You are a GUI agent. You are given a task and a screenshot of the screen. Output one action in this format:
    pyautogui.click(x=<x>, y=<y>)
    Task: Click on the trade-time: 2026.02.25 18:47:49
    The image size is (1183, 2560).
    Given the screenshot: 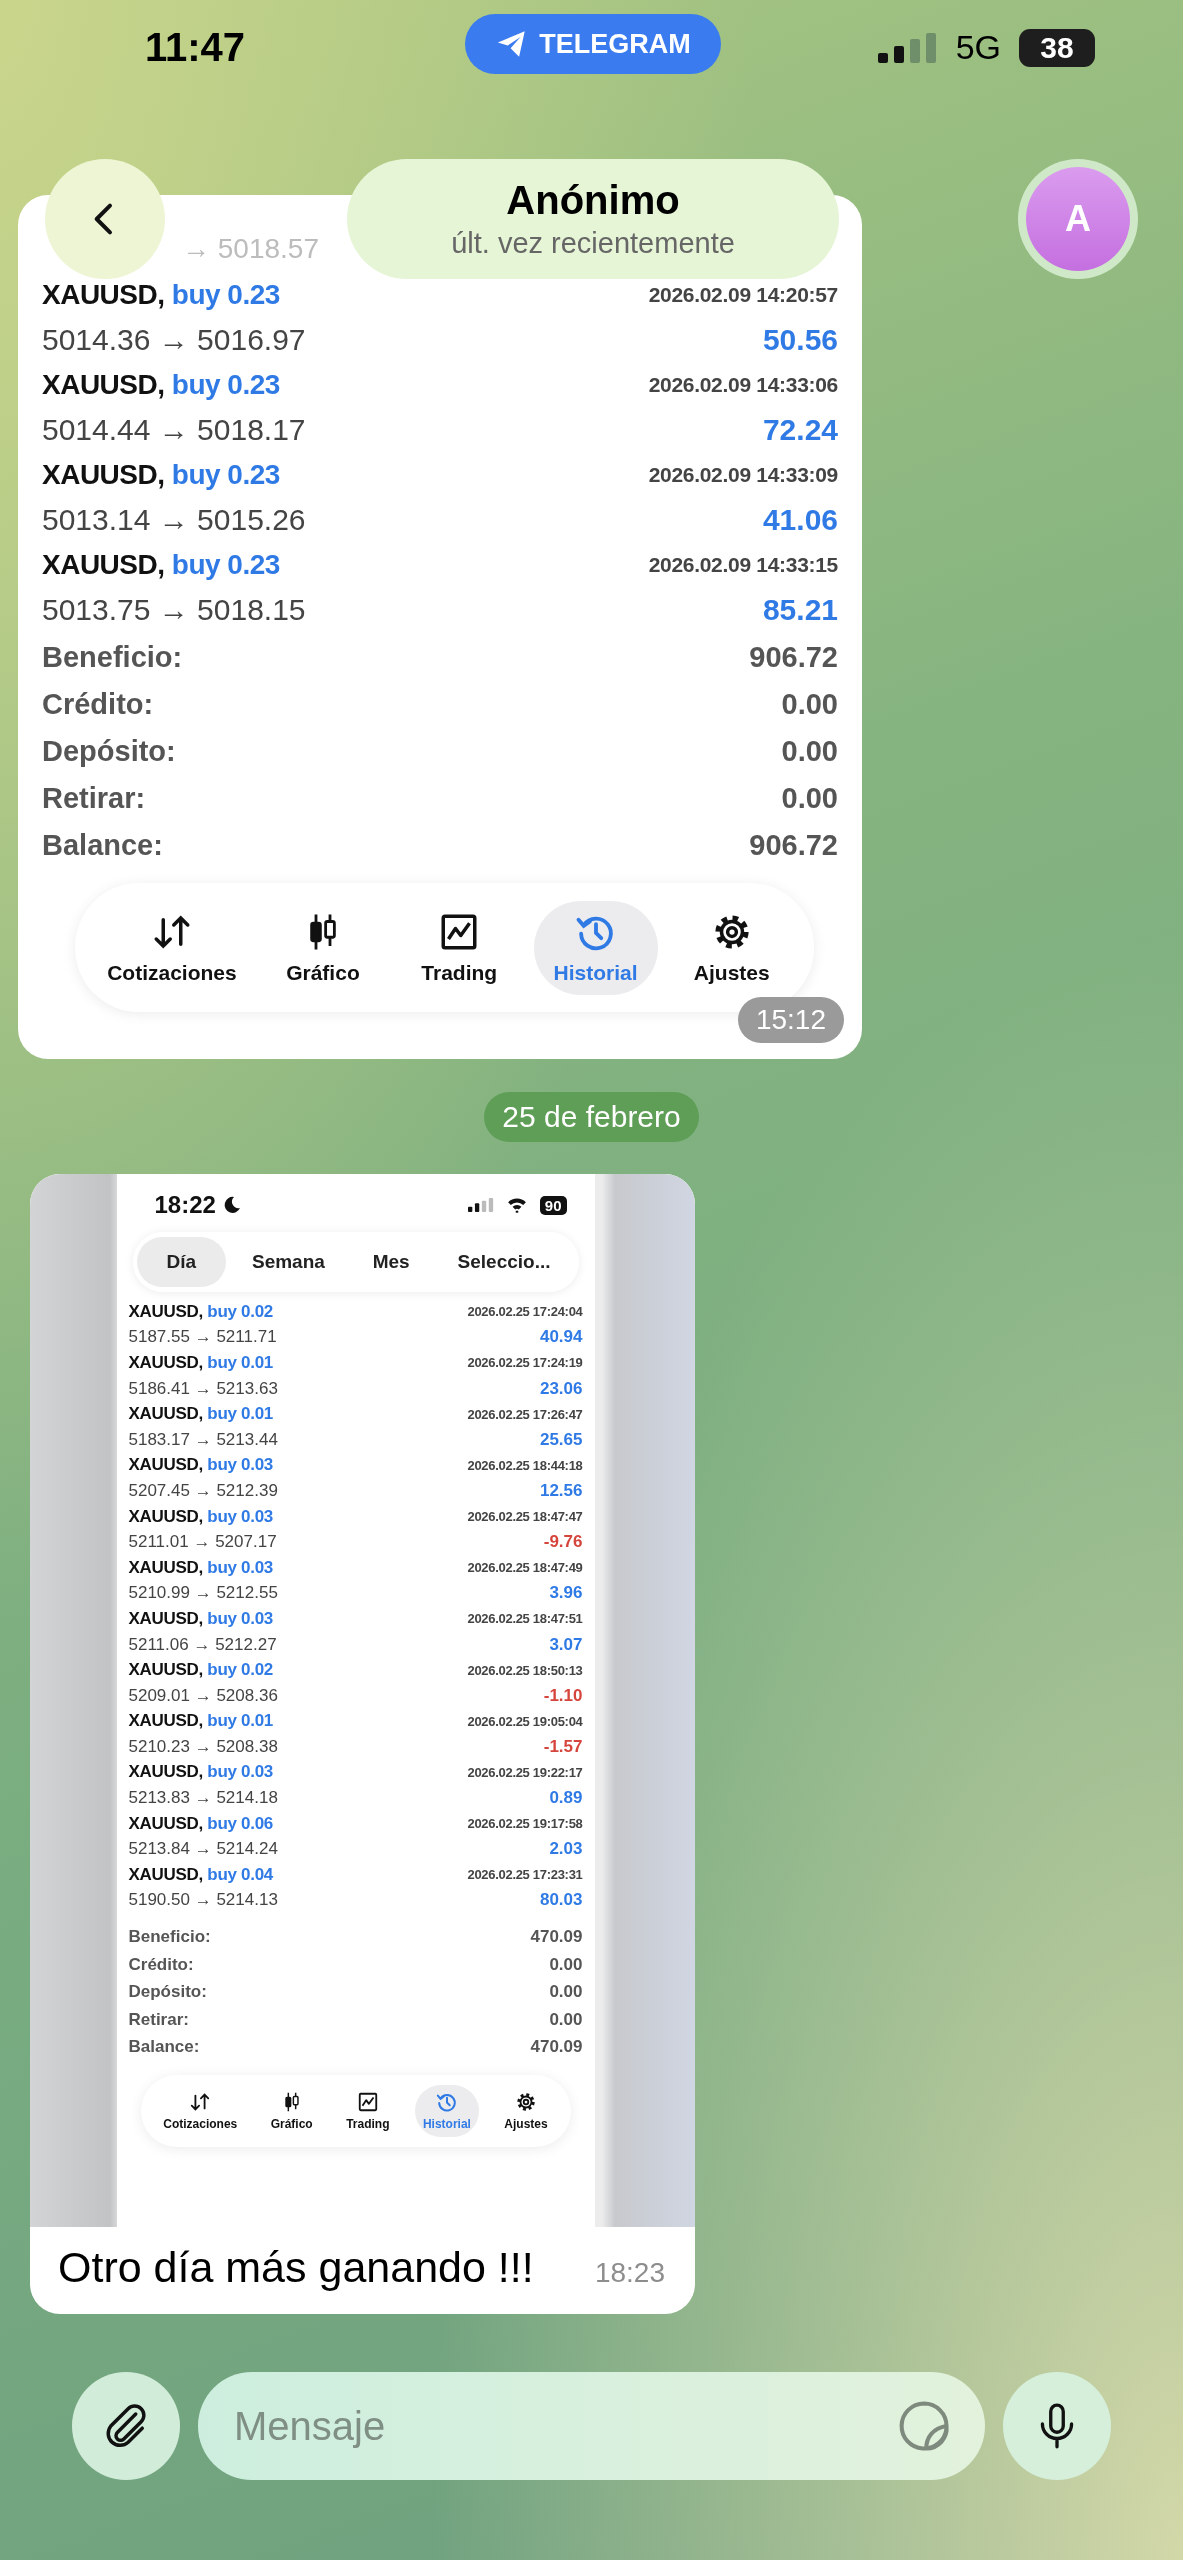 What is the action you would take?
    pyautogui.click(x=525, y=1568)
    